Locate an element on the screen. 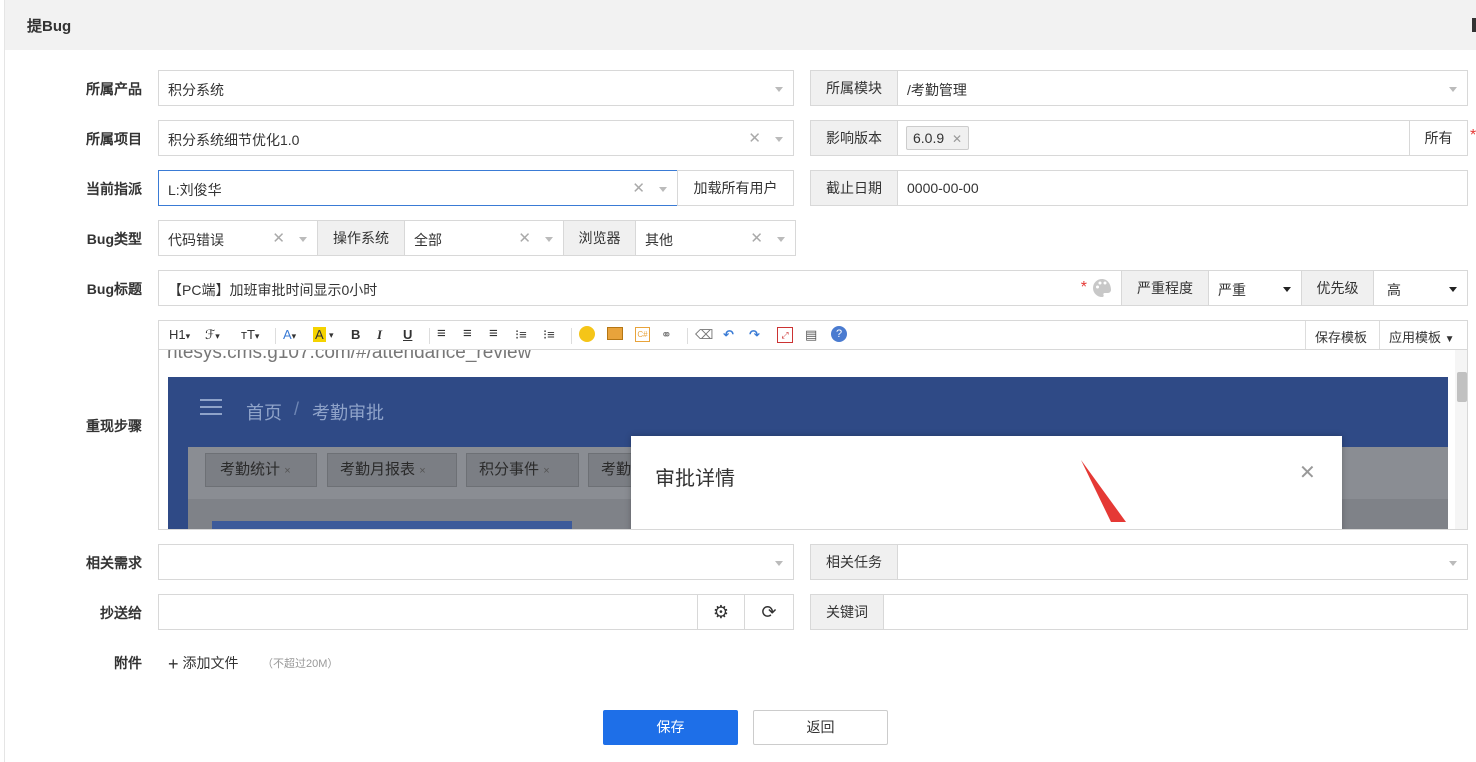  embedded-tab-label: 考勤 is located at coordinates (616, 469).